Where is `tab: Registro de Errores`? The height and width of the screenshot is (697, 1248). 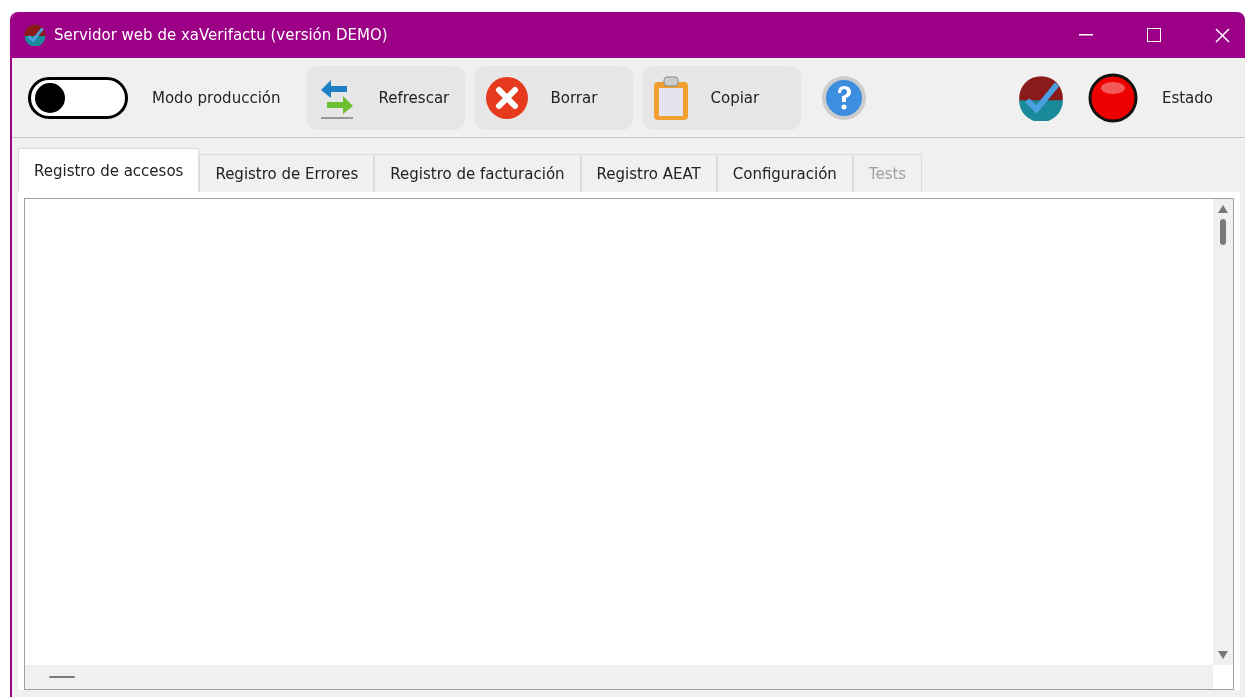 tab: Registro de Errores is located at coordinates (287, 173).